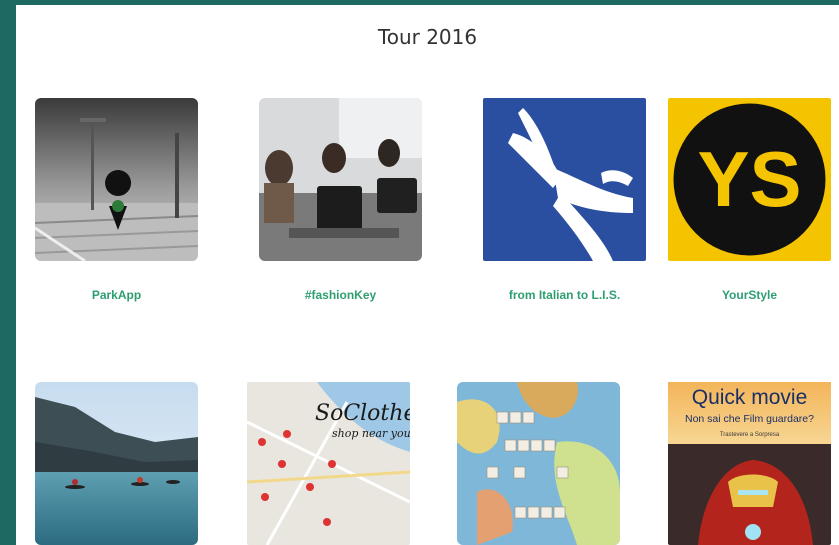 This screenshot has height=545, width=839. I want to click on ys-logo-text: YS, so click(749, 179).